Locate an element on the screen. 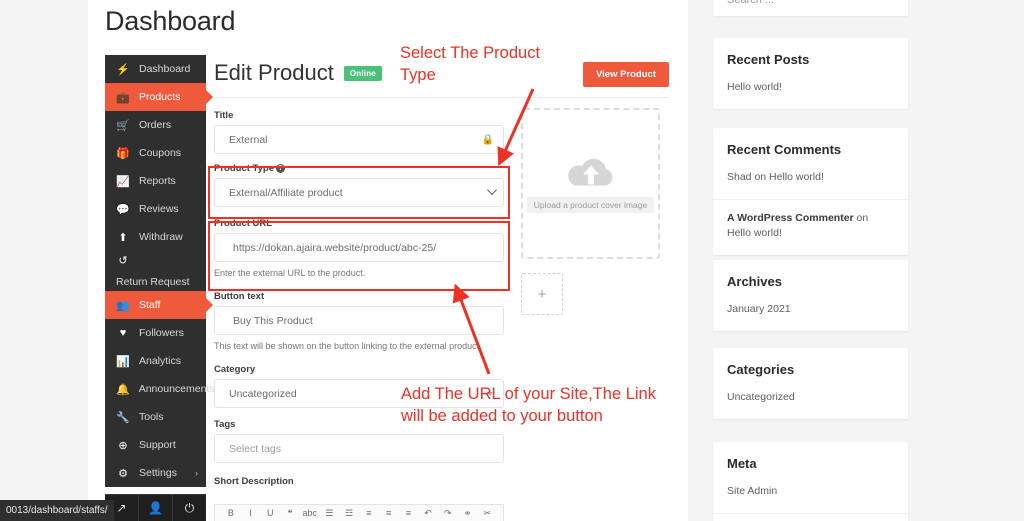 The width and height of the screenshot is (1024, 521). lifebuoy-icon: ⊕ is located at coordinates (123, 445).